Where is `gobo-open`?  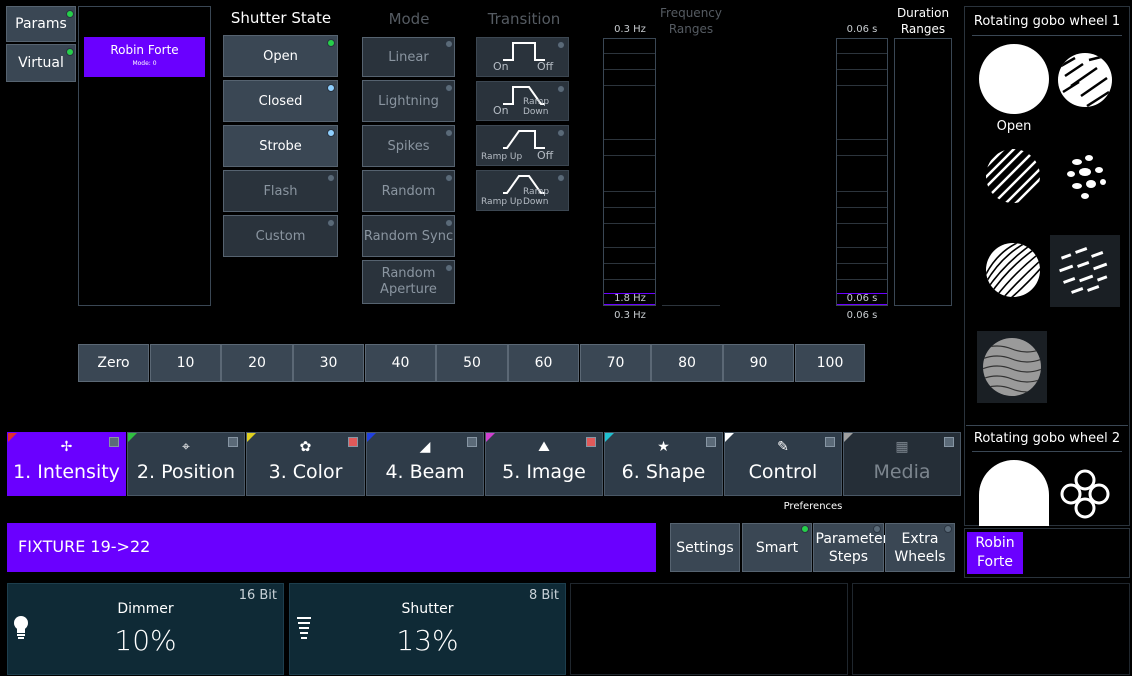 gobo-open is located at coordinates (1014, 79).